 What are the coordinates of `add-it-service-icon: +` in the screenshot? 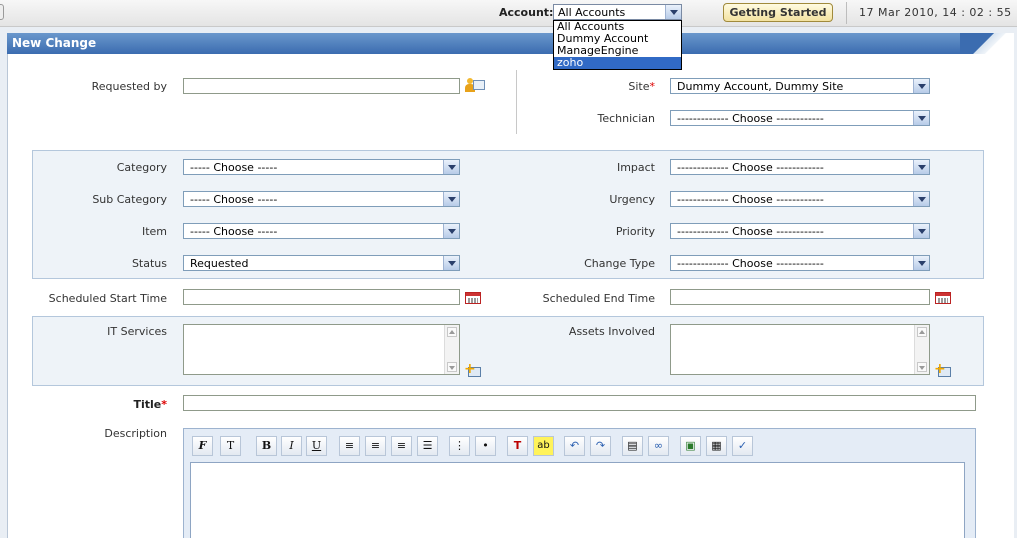 It's located at (473, 370).